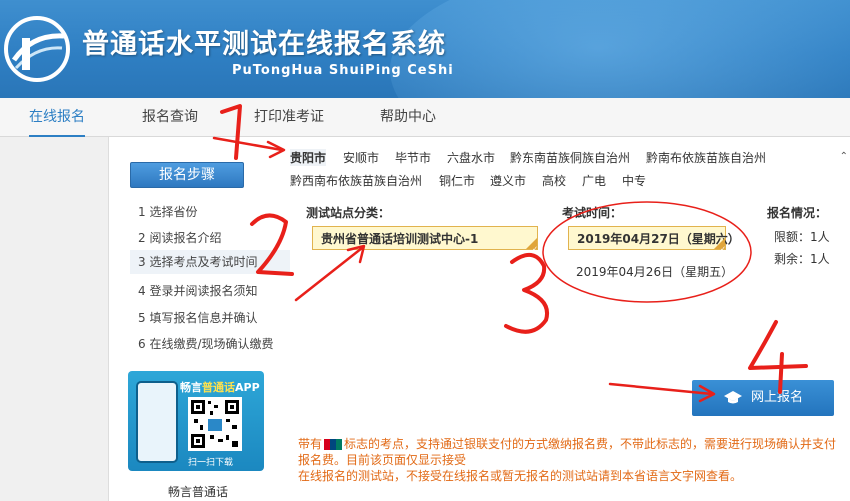  Describe the element at coordinates (508, 180) in the screenshot. I see `city-tab: 遵义市` at that location.